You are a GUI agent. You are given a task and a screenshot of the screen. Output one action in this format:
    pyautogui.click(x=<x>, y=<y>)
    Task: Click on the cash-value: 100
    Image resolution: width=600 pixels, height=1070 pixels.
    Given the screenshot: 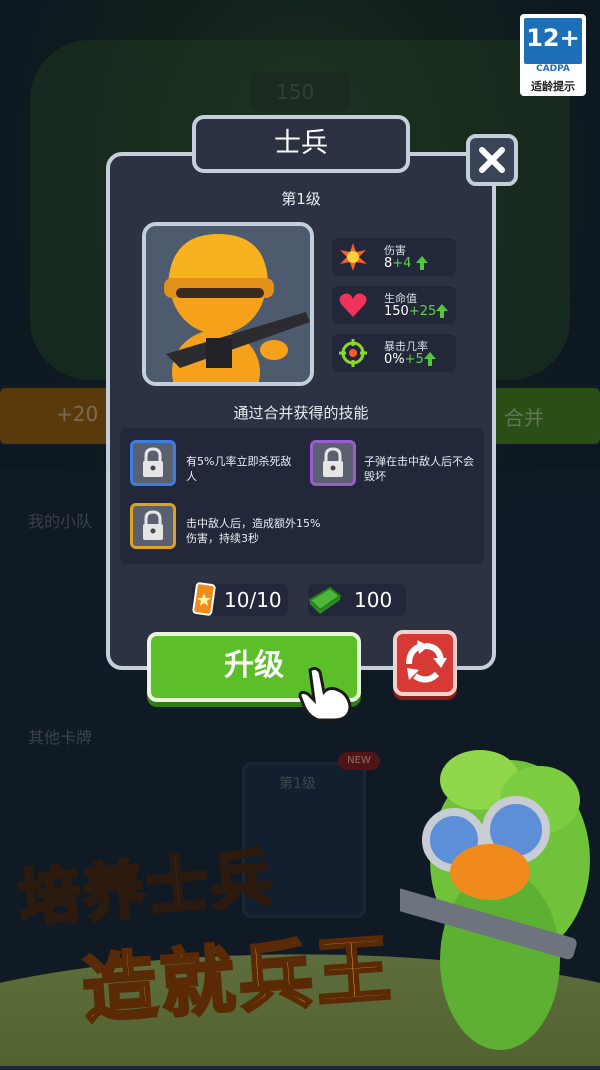 What is the action you would take?
    pyautogui.click(x=373, y=600)
    